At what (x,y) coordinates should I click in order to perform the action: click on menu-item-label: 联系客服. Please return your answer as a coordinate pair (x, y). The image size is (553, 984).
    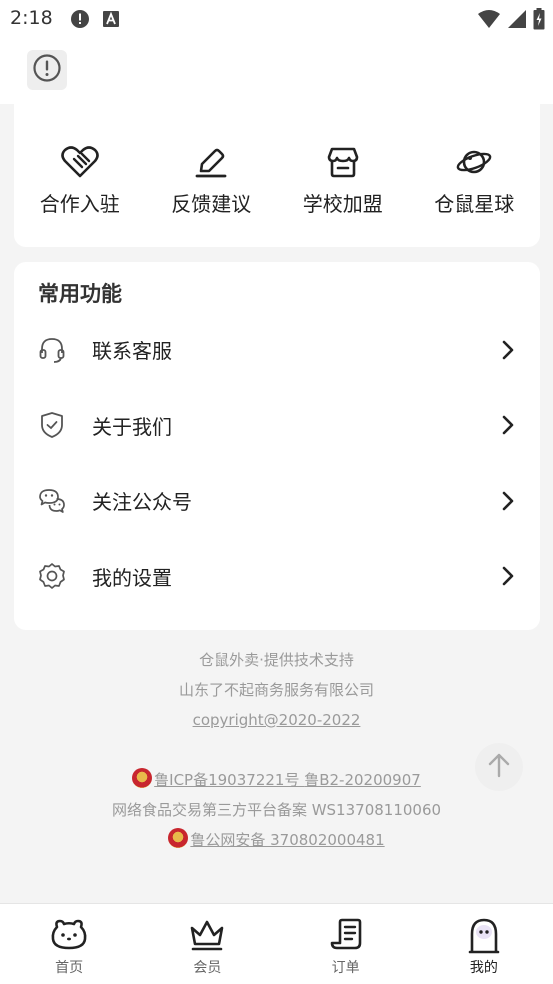
    Looking at the image, I should click on (132, 351).